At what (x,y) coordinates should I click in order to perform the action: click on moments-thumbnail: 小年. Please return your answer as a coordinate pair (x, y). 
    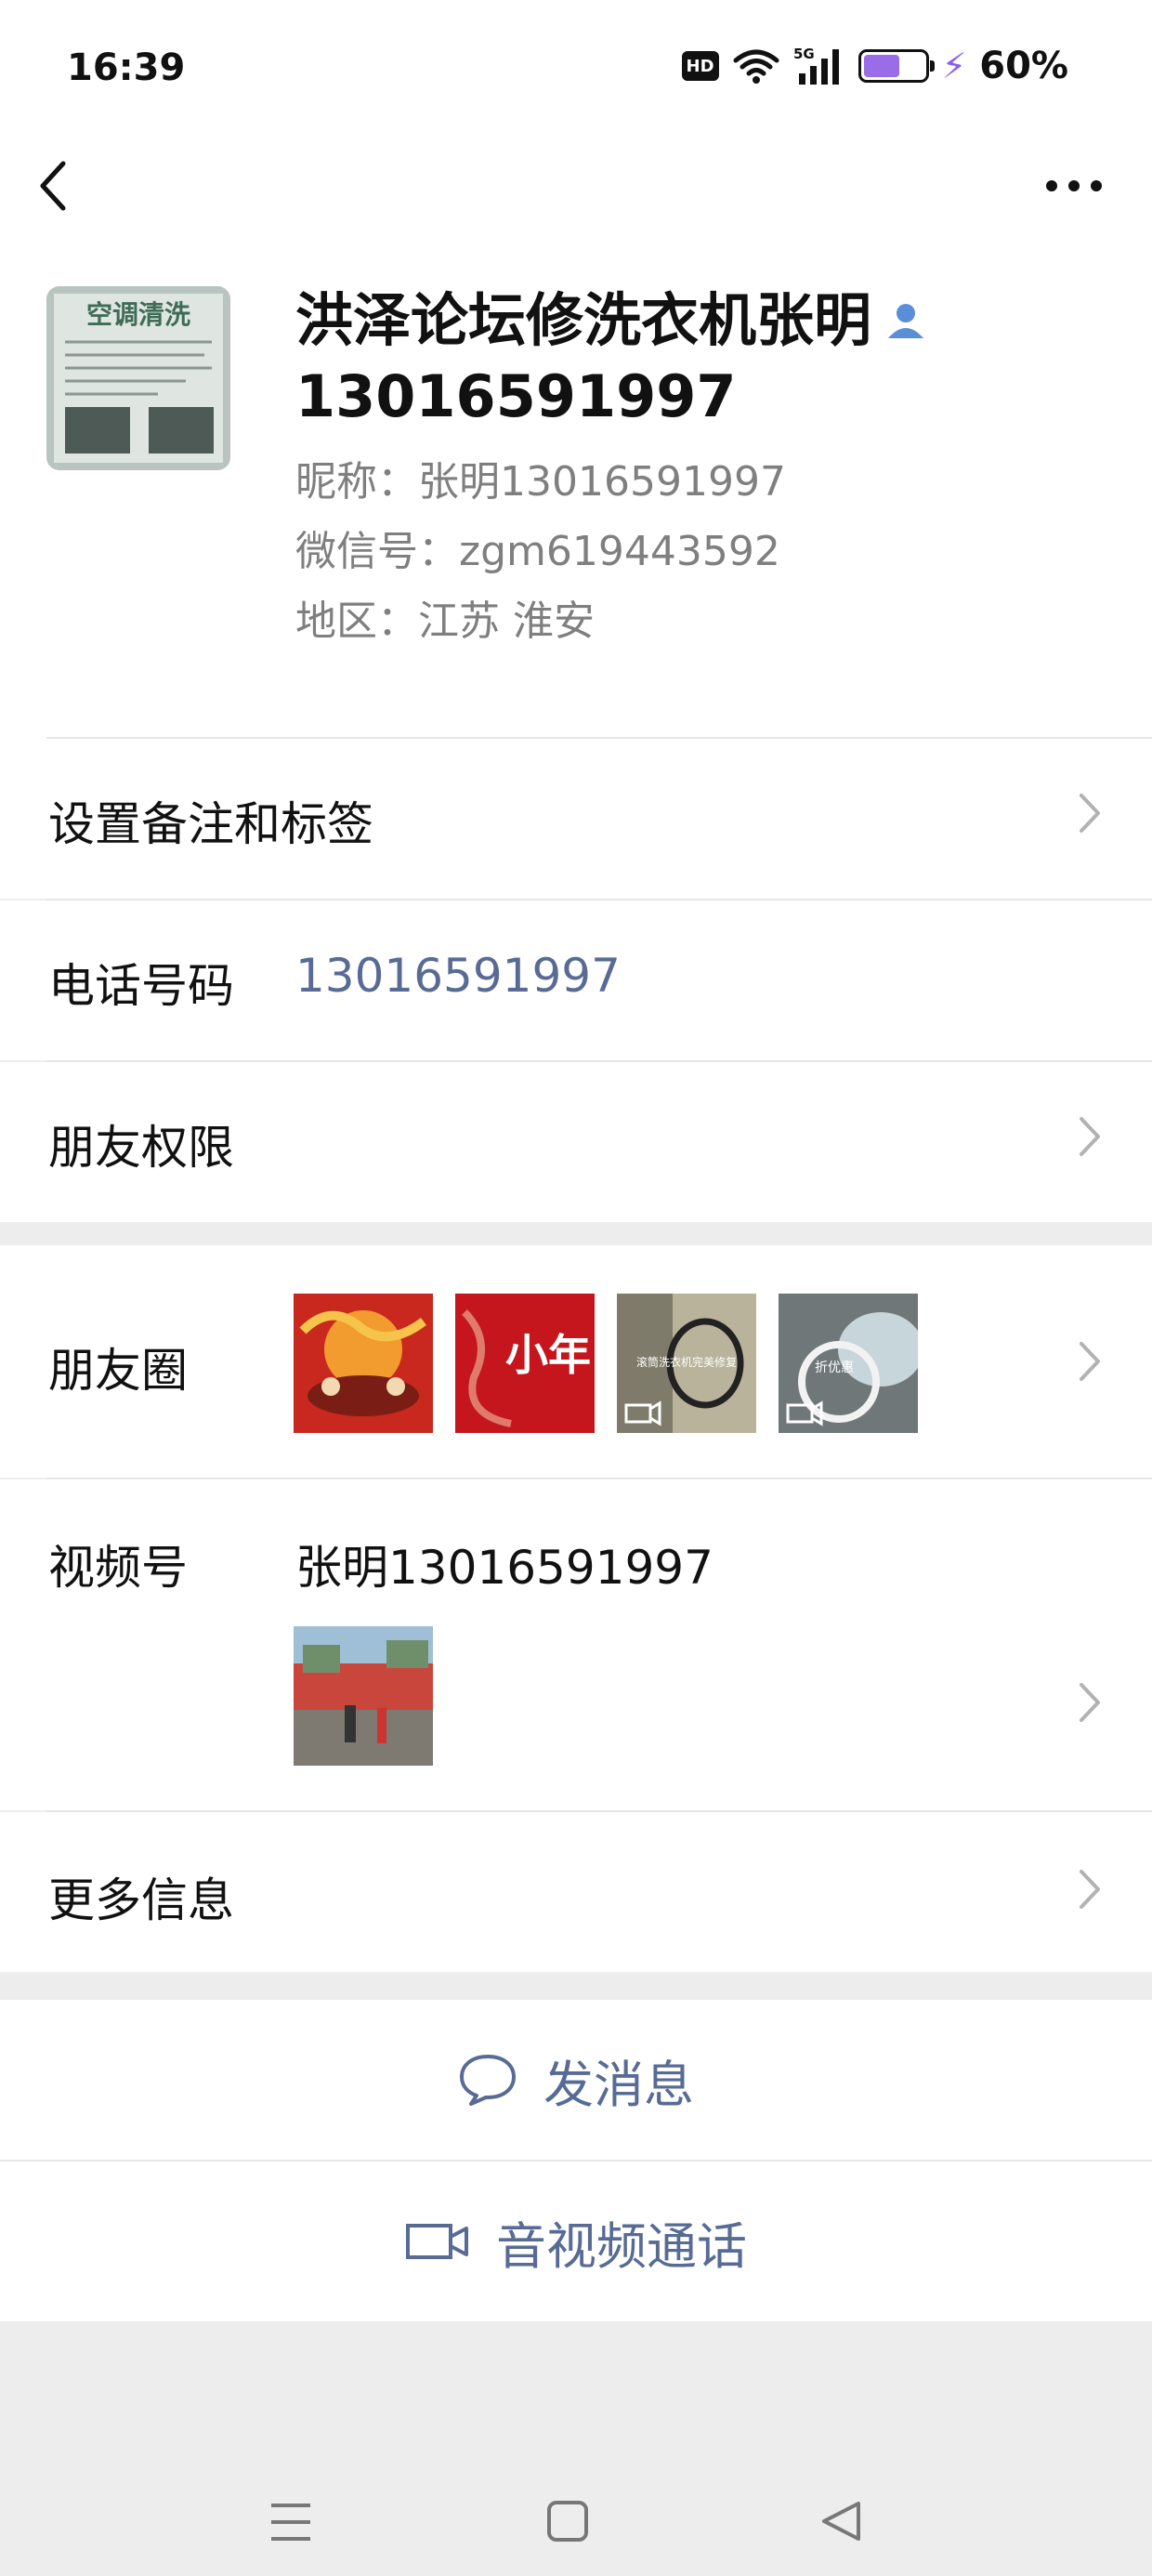
    Looking at the image, I should click on (525, 1363).